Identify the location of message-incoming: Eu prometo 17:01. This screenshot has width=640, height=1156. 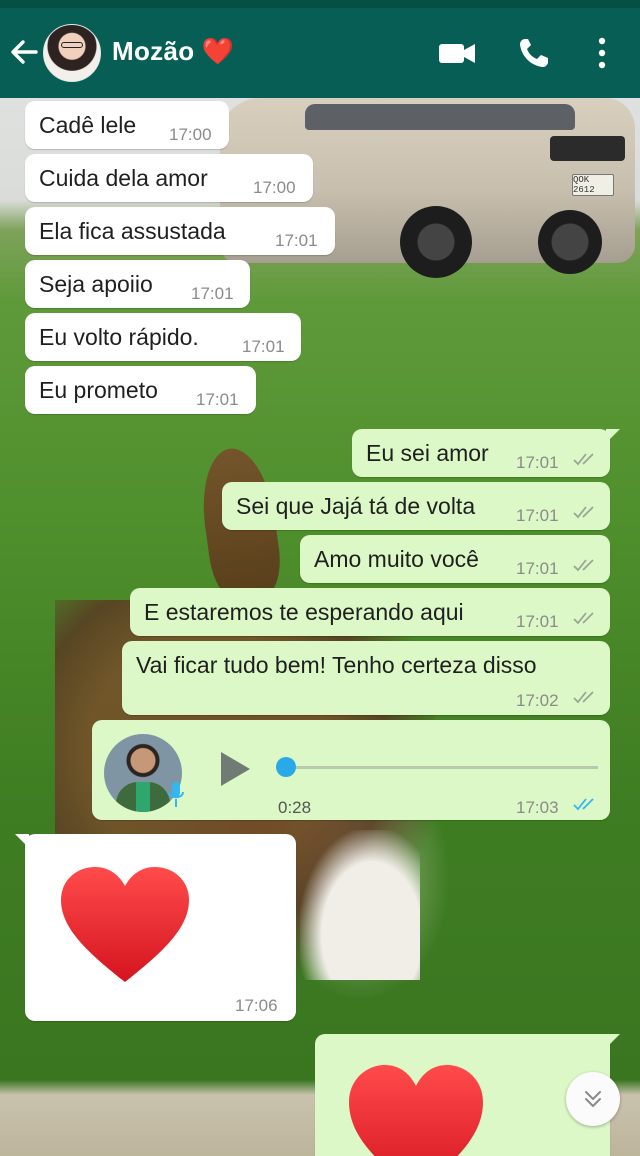
(140, 390).